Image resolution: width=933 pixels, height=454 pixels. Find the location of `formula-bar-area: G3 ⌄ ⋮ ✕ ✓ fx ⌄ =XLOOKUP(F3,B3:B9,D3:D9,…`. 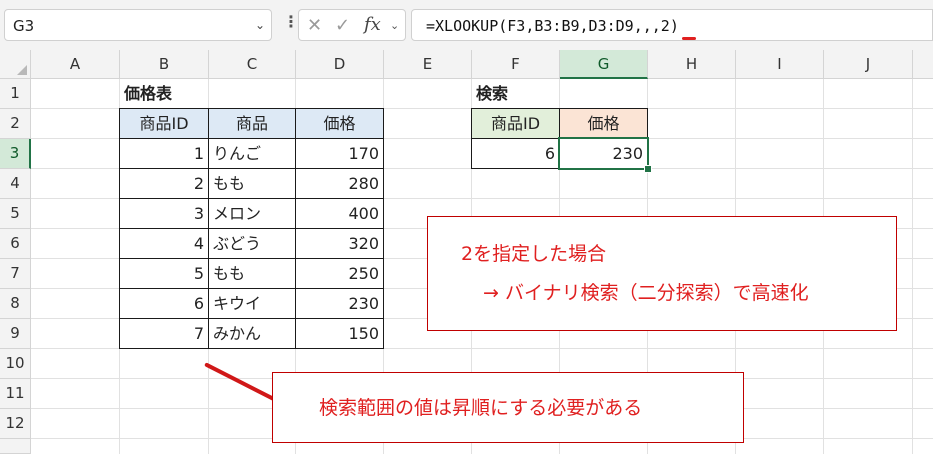

formula-bar-area: G3 ⌄ ⋮ ✕ ✓ fx ⌄ =XLOOKUP(F3,B3:B9,D3:D9,… is located at coordinates (466, 25).